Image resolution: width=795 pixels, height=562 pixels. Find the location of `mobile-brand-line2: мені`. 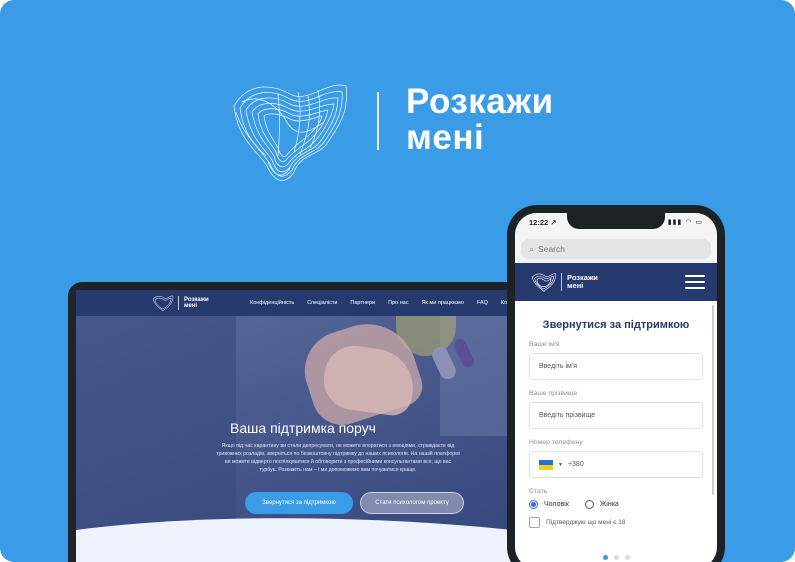

mobile-brand-line2: мені is located at coordinates (575, 285).